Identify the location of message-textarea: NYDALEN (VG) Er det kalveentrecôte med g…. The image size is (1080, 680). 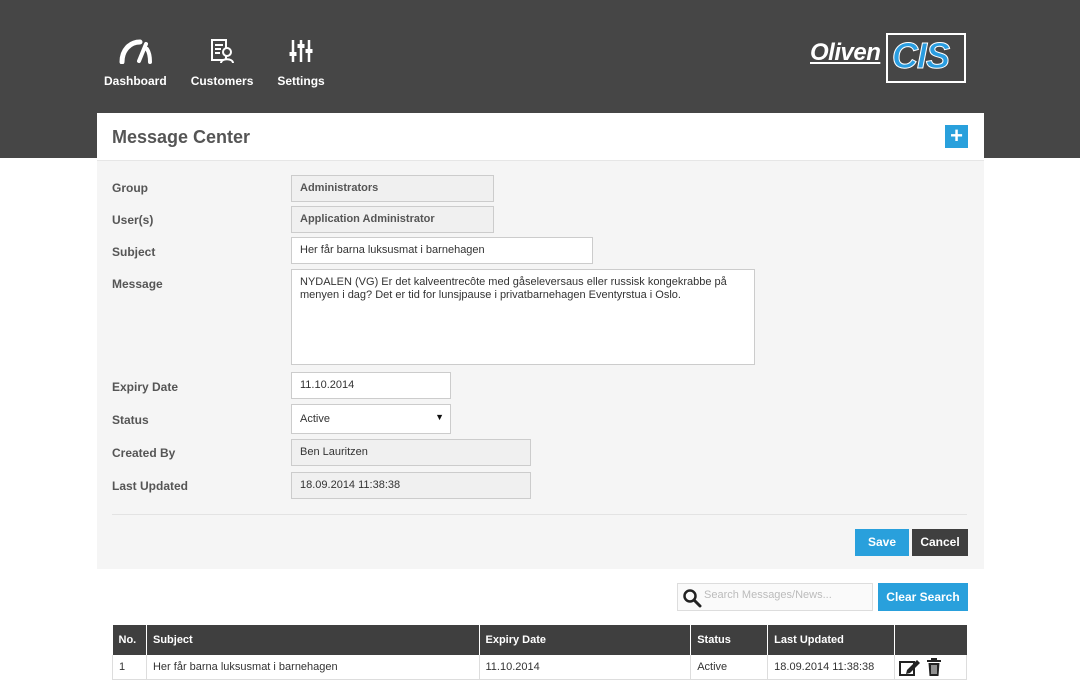
(523, 317).